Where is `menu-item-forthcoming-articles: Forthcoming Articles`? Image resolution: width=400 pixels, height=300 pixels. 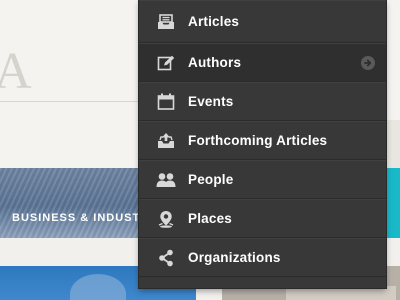
menu-item-forthcoming-articles: Forthcoming Articles is located at coordinates (262, 140).